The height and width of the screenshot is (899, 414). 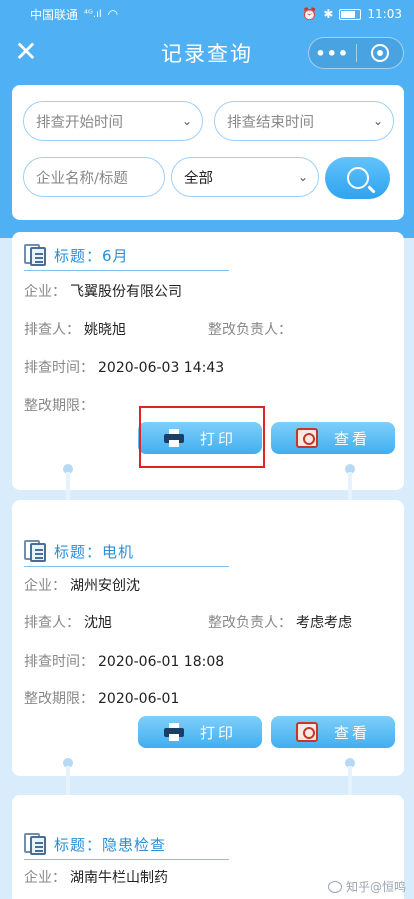 What do you see at coordinates (384, 14) in the screenshot?
I see `clock: 11:03` at bounding box center [384, 14].